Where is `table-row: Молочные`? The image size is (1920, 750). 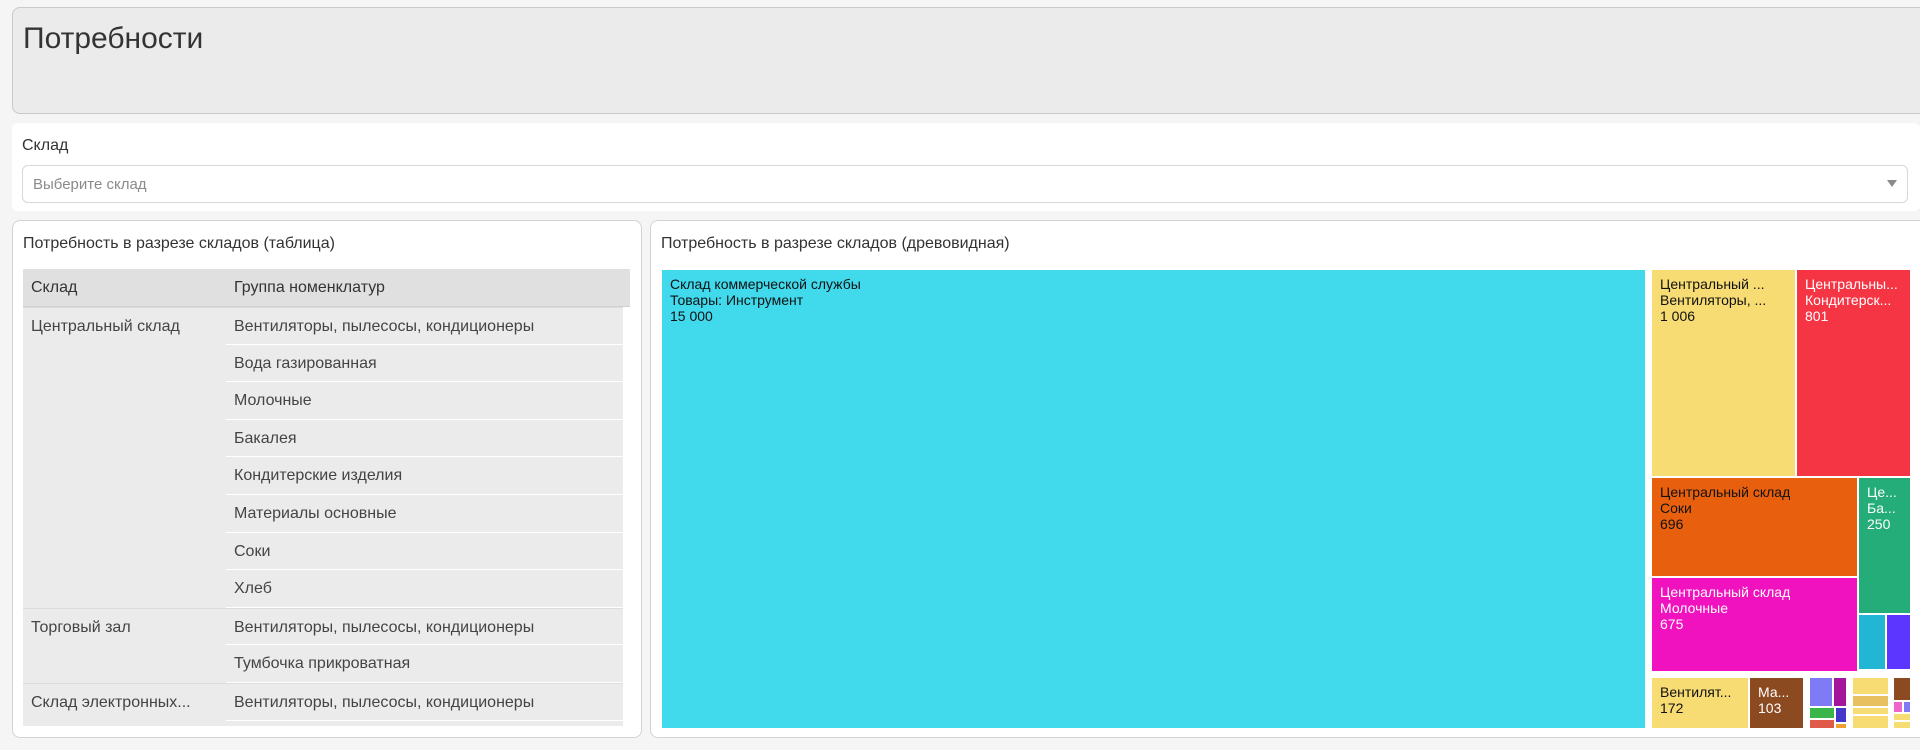 table-row: Молочные is located at coordinates (323, 401).